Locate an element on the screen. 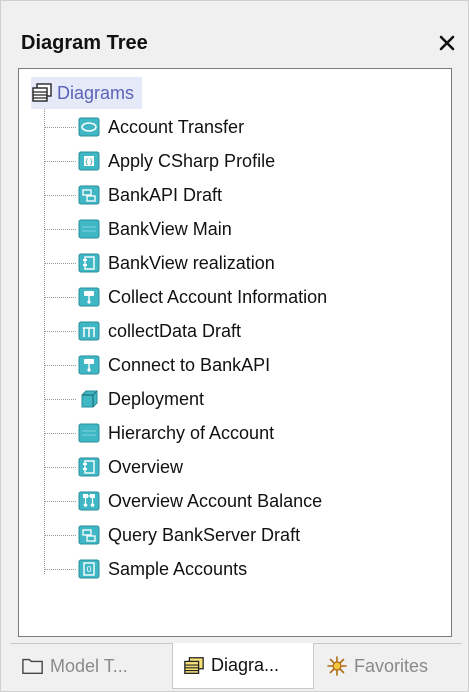  folder-icon is located at coordinates (33, 666).